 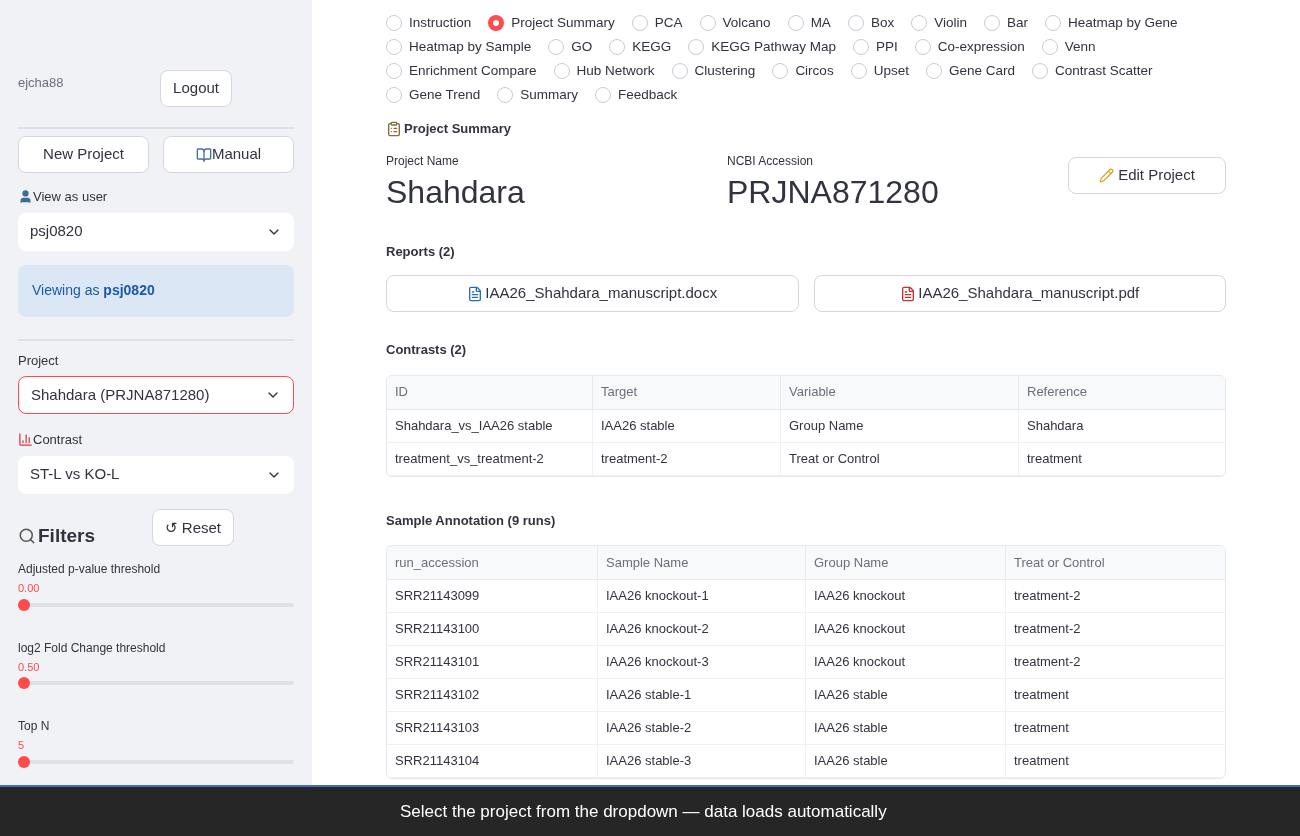 What do you see at coordinates (423, 161) in the screenshot?
I see `field-label: Project Name` at bounding box center [423, 161].